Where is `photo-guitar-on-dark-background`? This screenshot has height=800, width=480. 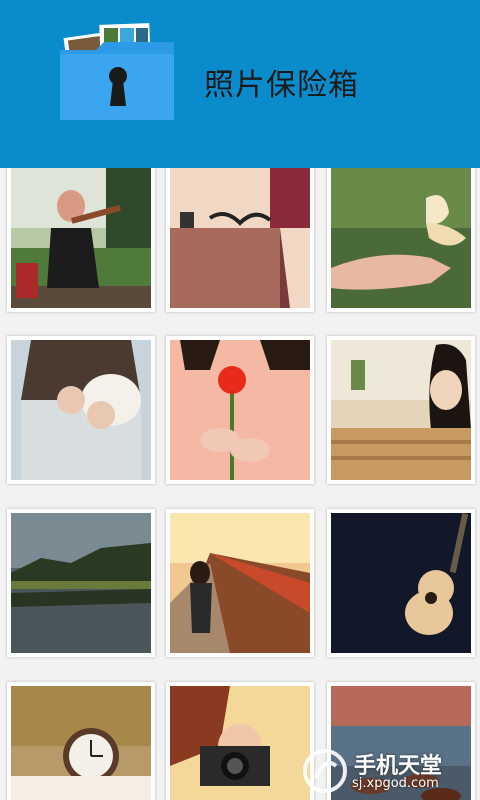 photo-guitar-on-dark-background is located at coordinates (401, 583).